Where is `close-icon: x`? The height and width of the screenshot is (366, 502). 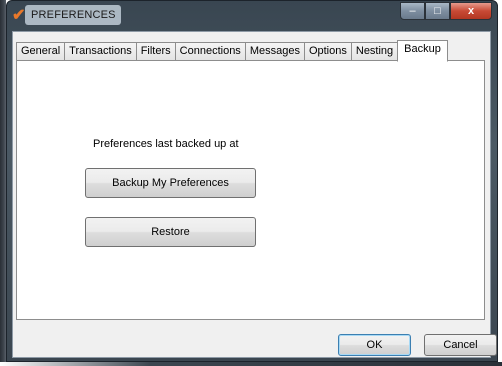 close-icon: x is located at coordinates (471, 11).